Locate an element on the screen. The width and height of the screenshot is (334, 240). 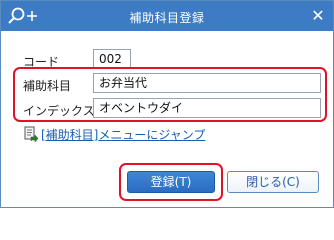
index-label: インデックス is located at coordinates (59, 111).